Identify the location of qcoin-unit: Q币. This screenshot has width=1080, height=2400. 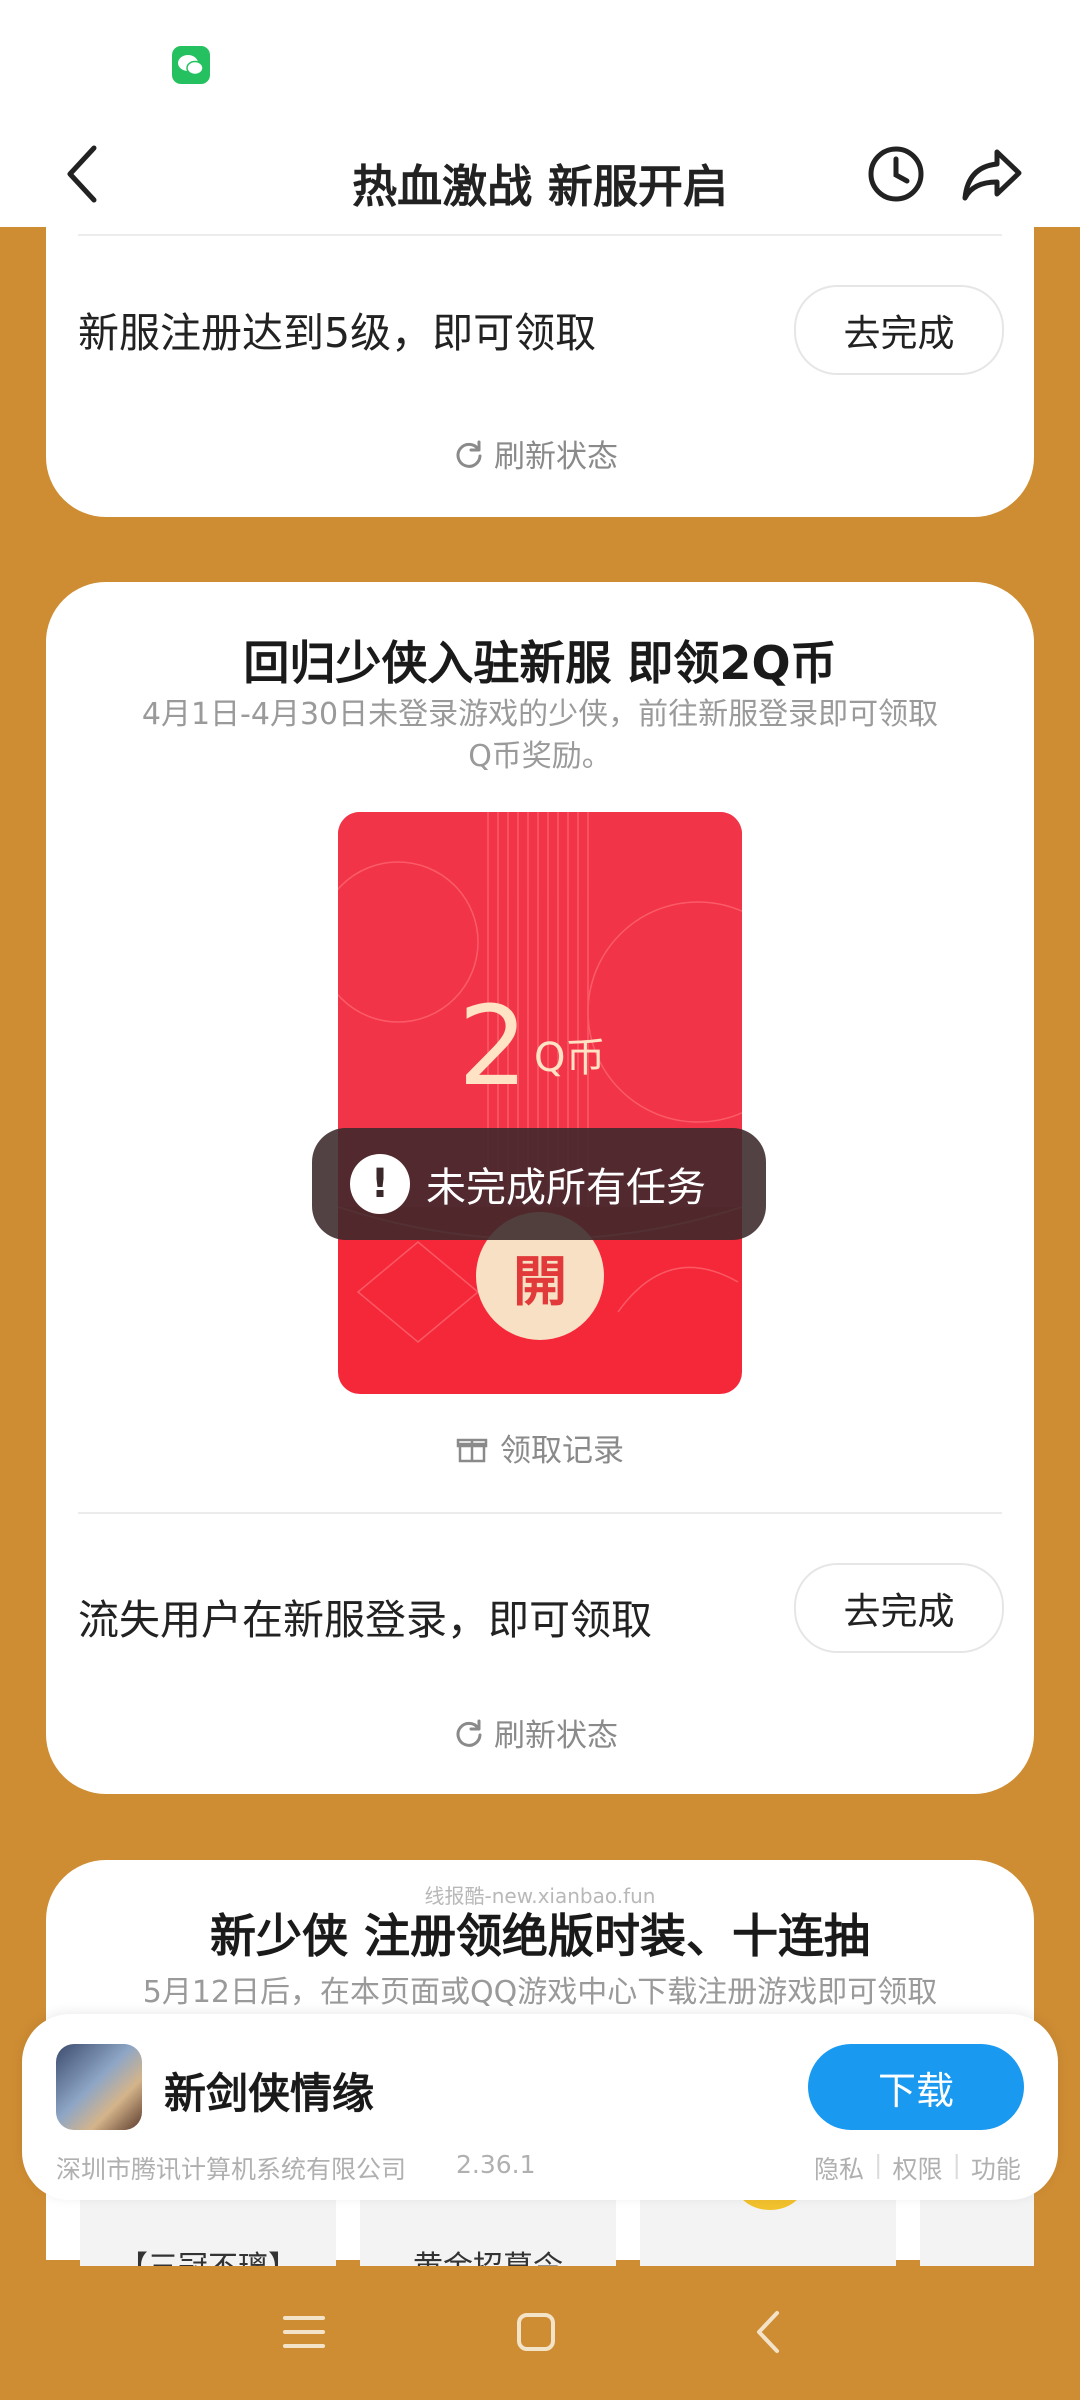
(570, 1058).